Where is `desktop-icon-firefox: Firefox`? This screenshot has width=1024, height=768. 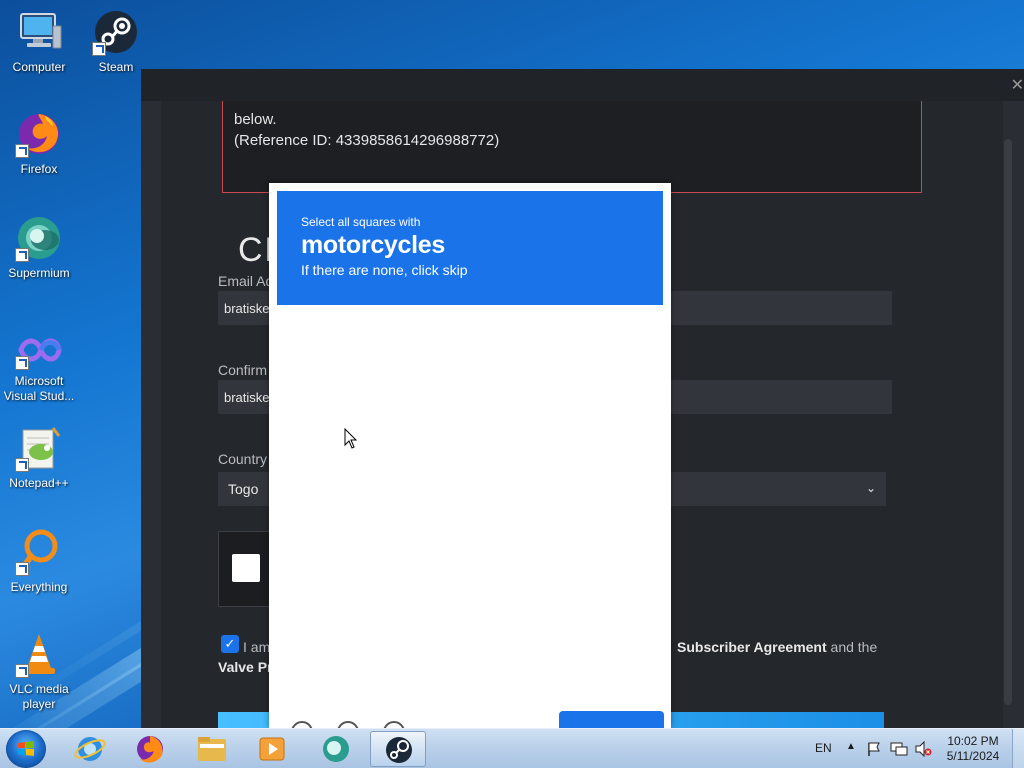 desktop-icon-firefox: Firefox is located at coordinates (39, 143).